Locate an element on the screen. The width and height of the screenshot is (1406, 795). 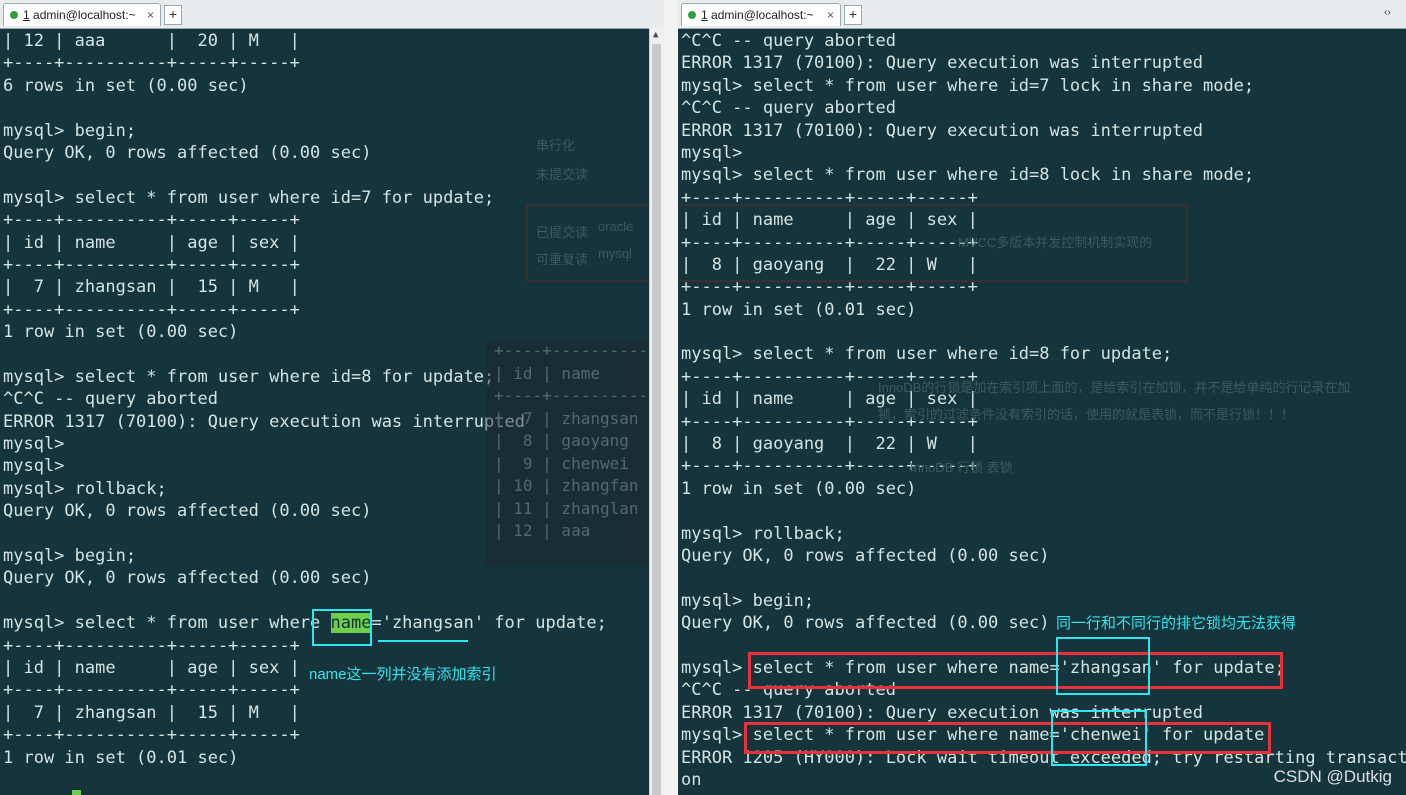
tab-scroll-chevron-icon: ‹› is located at coordinates (1387, 12).